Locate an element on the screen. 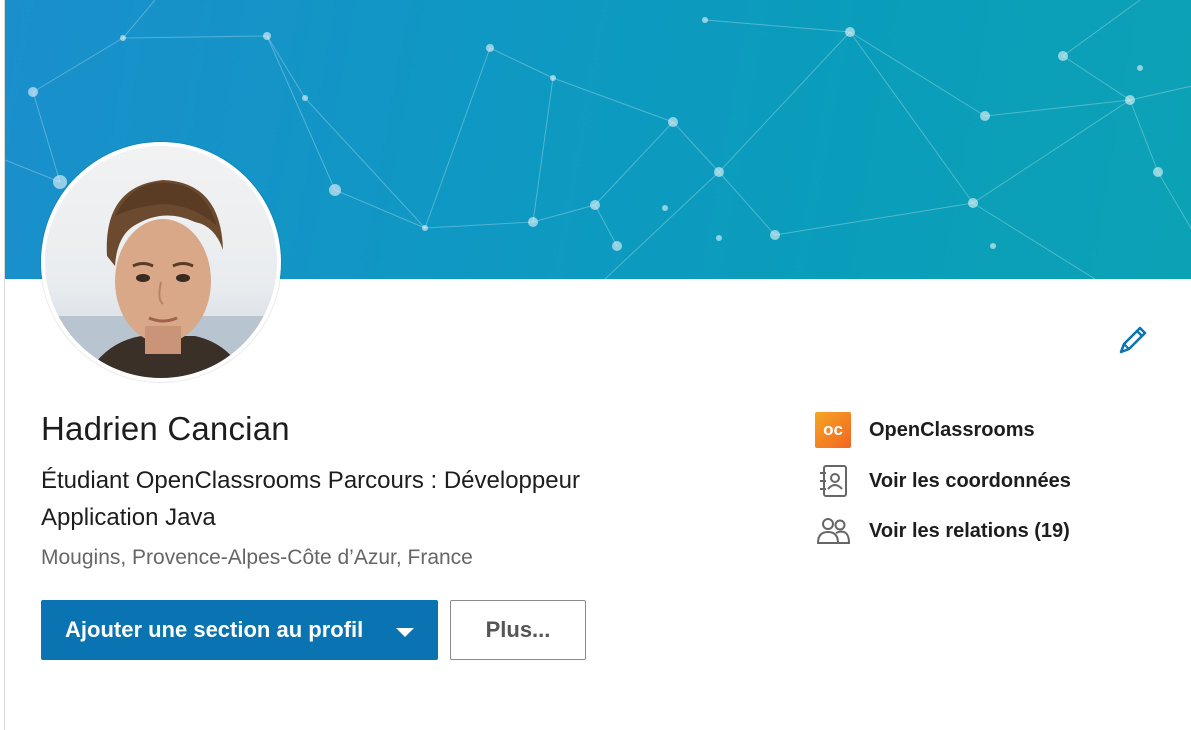 The width and height of the screenshot is (1191, 730). profile-photo is located at coordinates (161, 262).